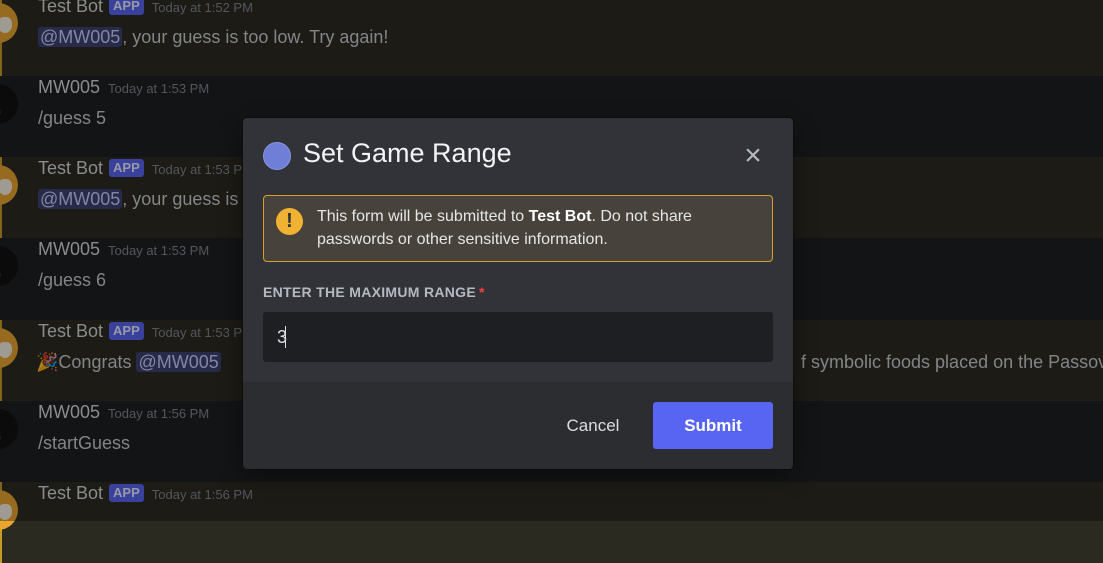  I want to click on field-label-text: ENTER THE MAXIMUM RANGE, so click(370, 292).